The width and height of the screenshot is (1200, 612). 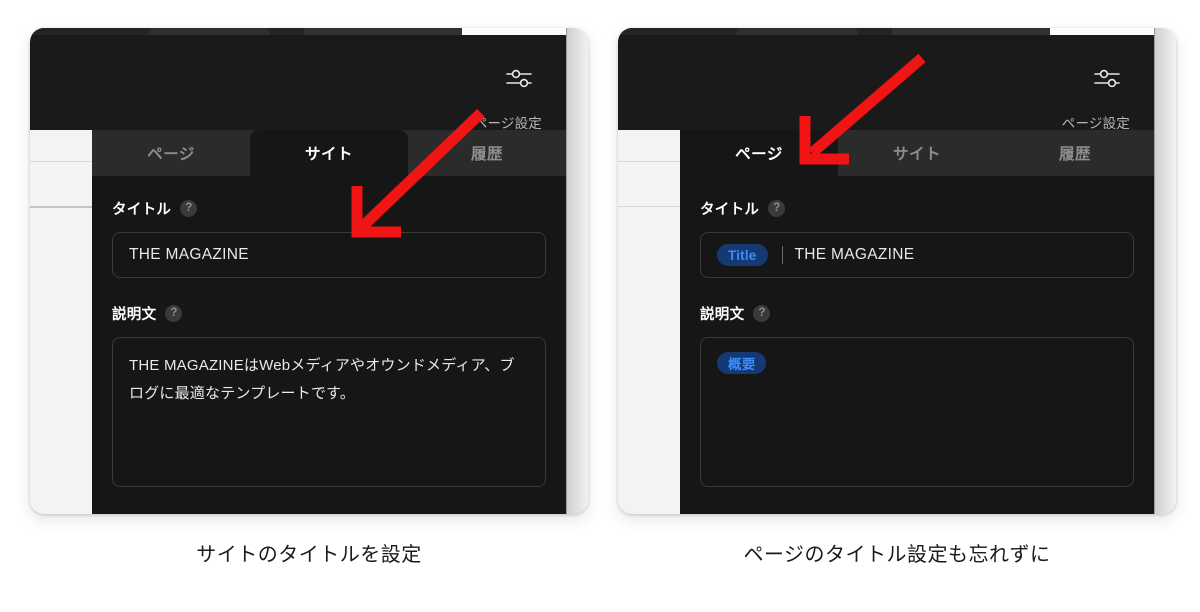 What do you see at coordinates (886, 79) in the screenshot?
I see `panel-toolbar-right: ページ設定` at bounding box center [886, 79].